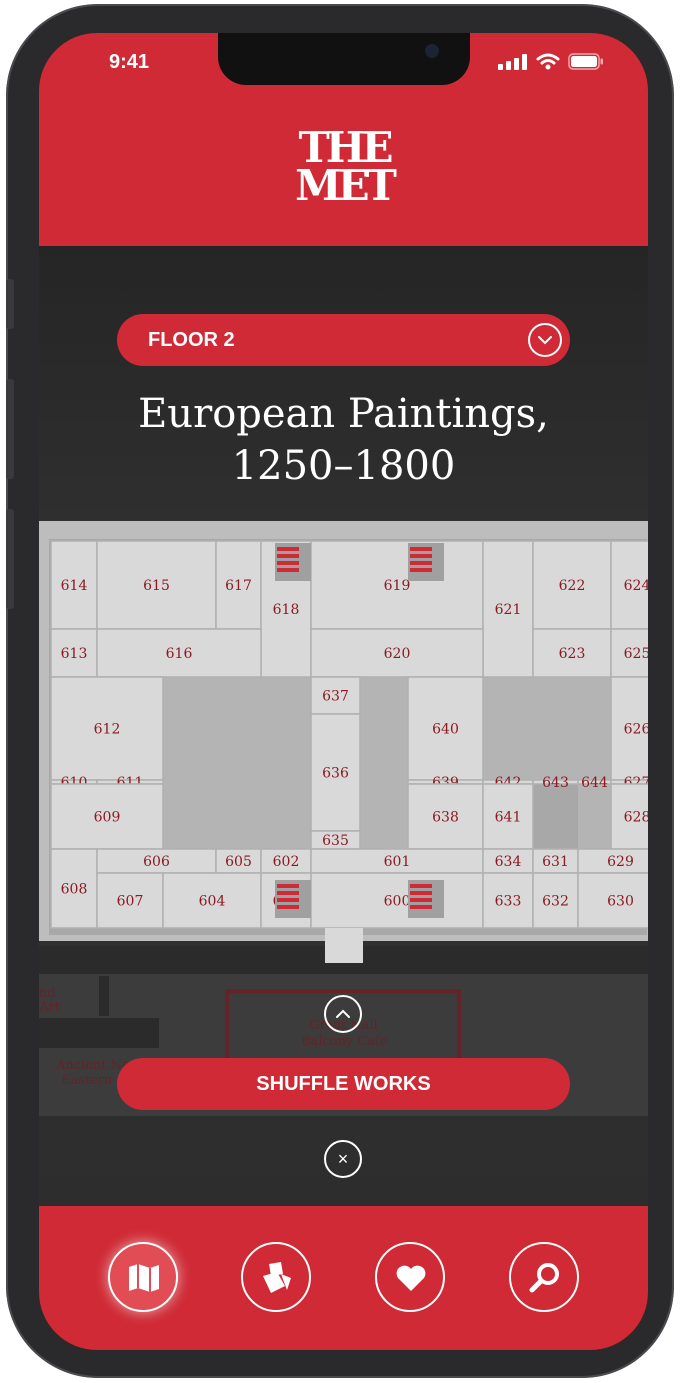 The width and height of the screenshot is (680, 1383). Describe the element at coordinates (544, 1277) in the screenshot. I see `search-nav-button` at that location.